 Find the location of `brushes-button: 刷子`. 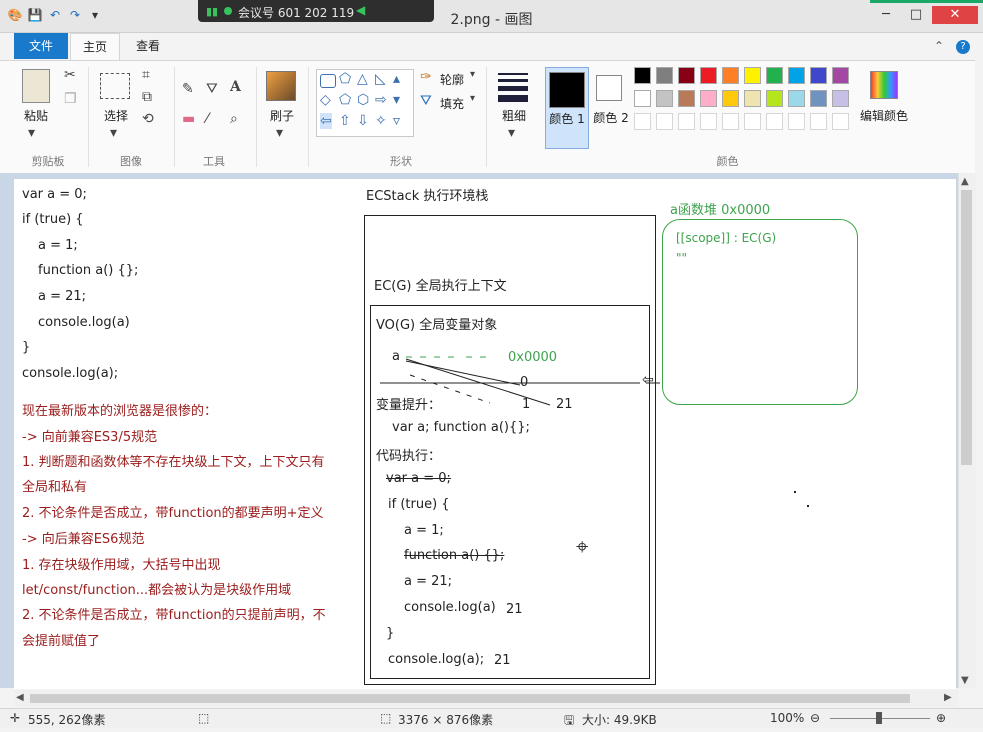

brushes-button: 刷子 is located at coordinates (282, 115).